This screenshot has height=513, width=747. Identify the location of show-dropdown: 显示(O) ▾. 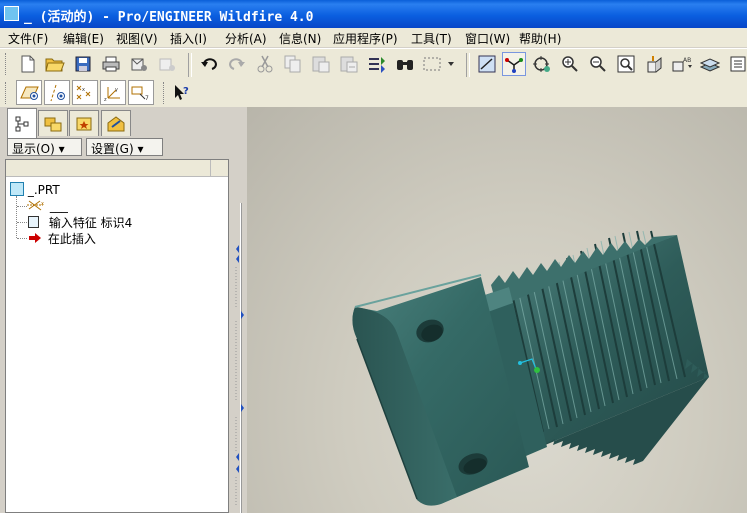
(44, 147).